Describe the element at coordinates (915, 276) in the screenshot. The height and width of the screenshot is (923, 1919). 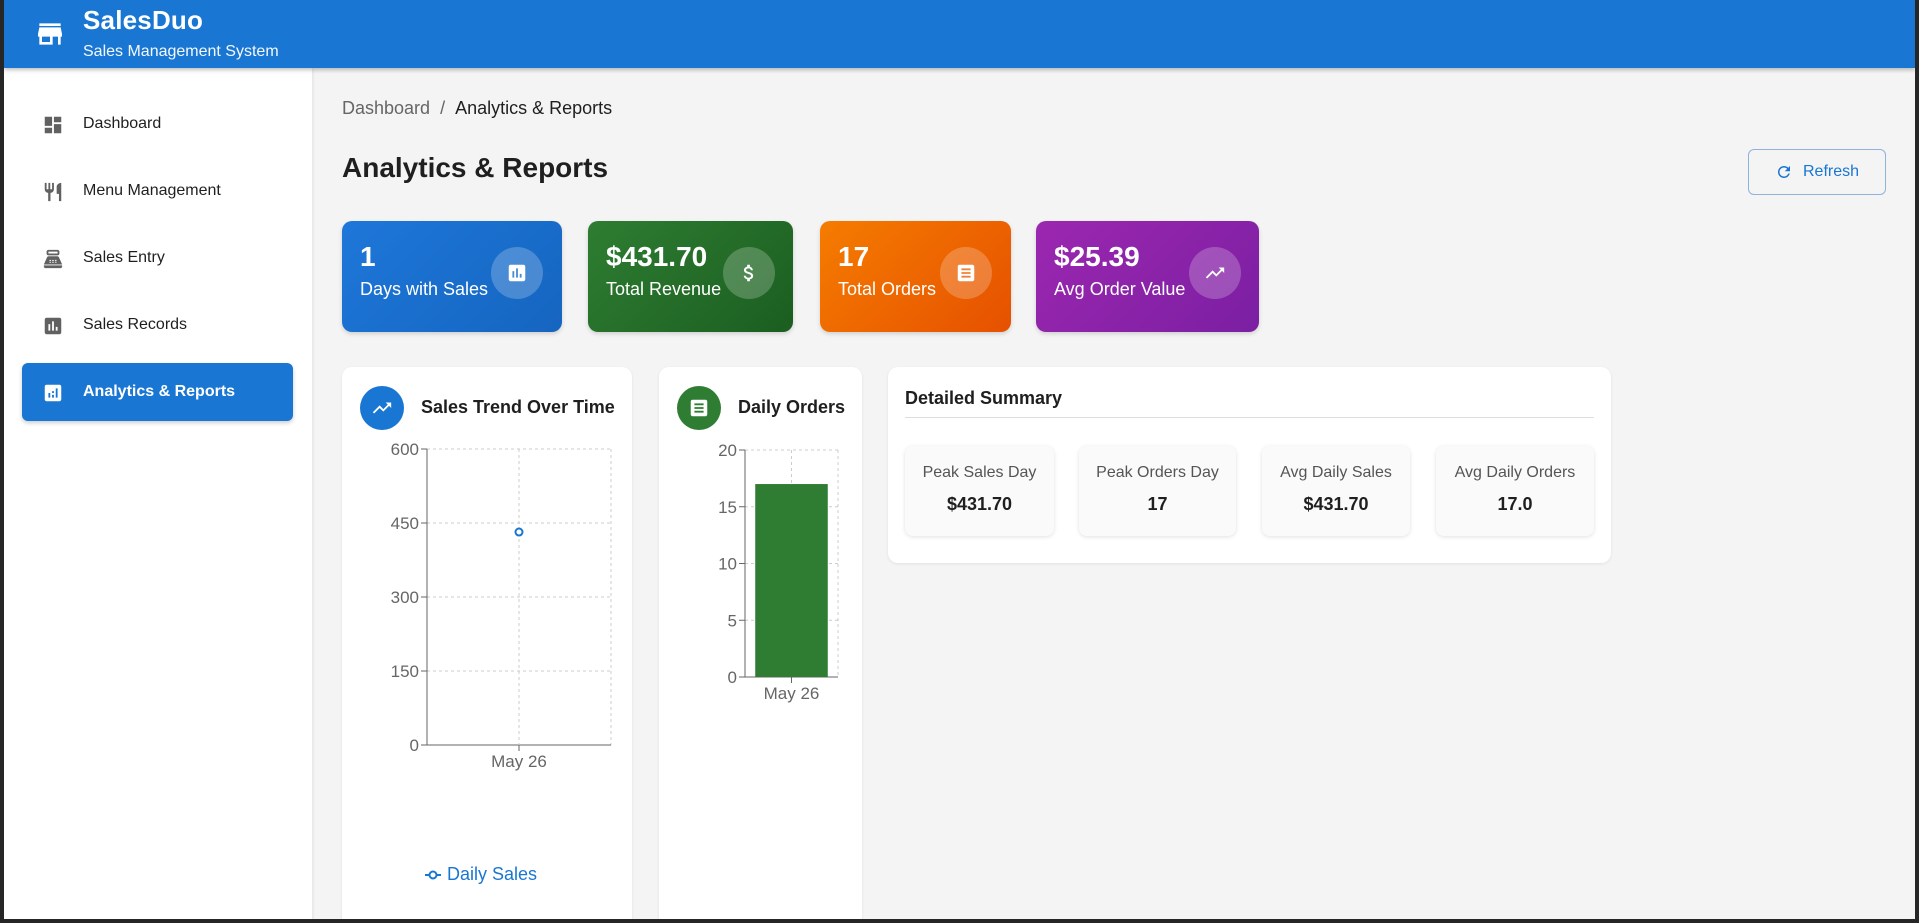
I see `stat-card-total-orders: 17 Total Orders` at that location.